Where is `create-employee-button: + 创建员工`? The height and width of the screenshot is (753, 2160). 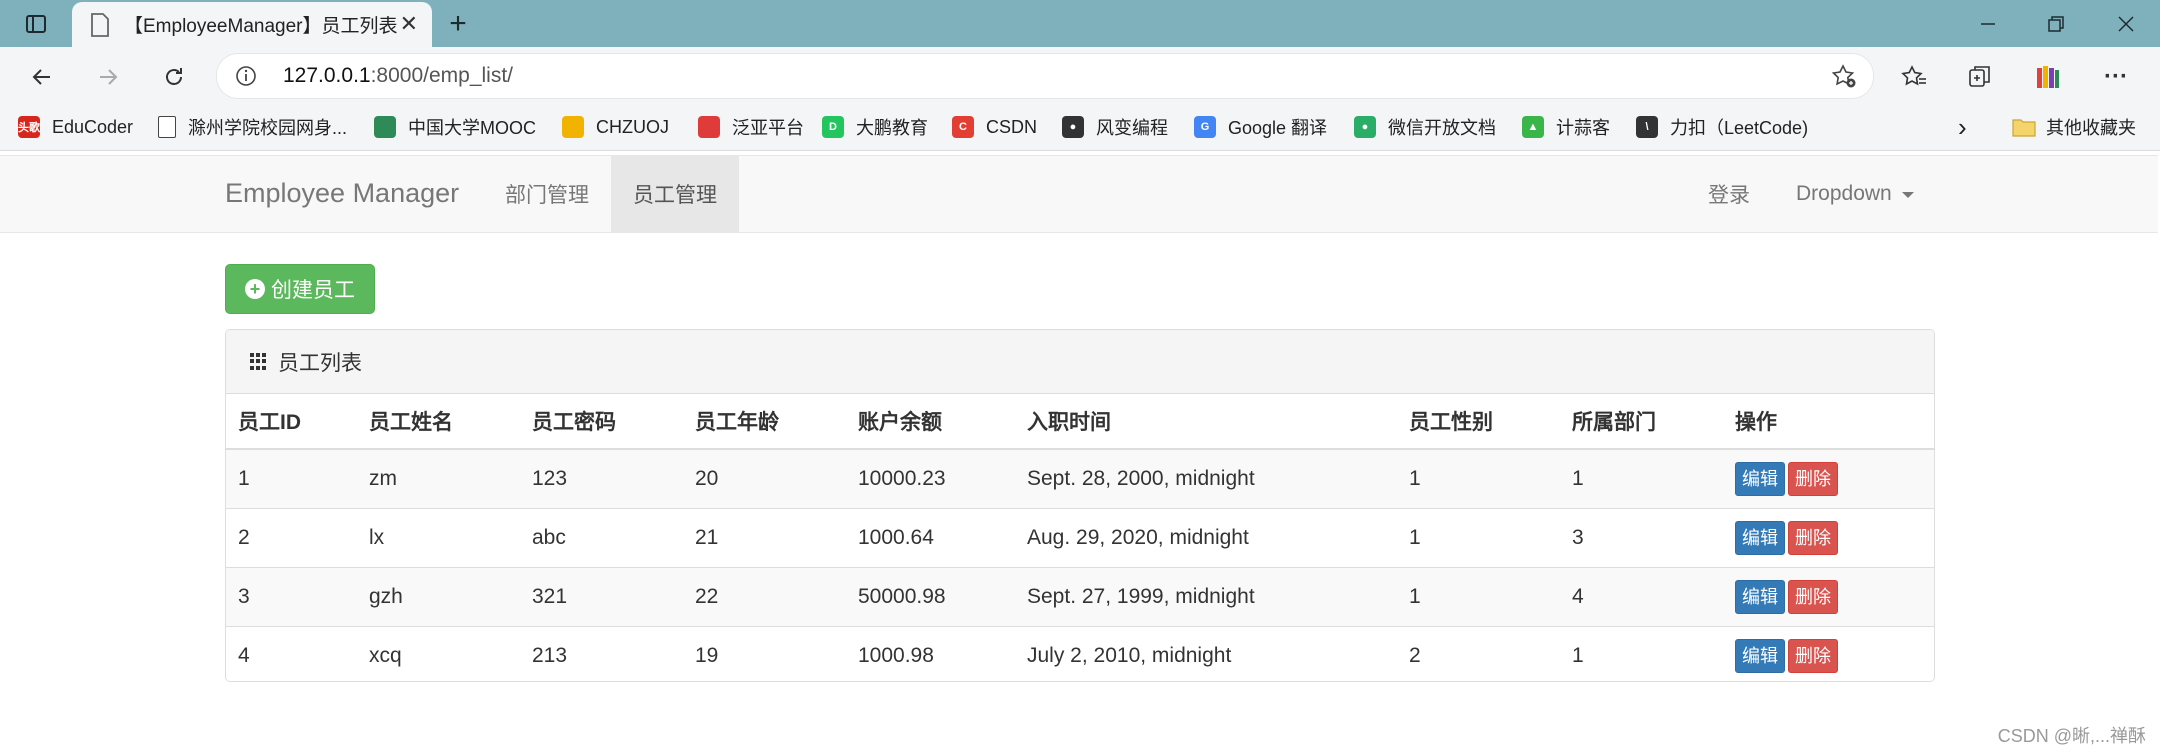
create-employee-button: + 创建员工 is located at coordinates (300, 289).